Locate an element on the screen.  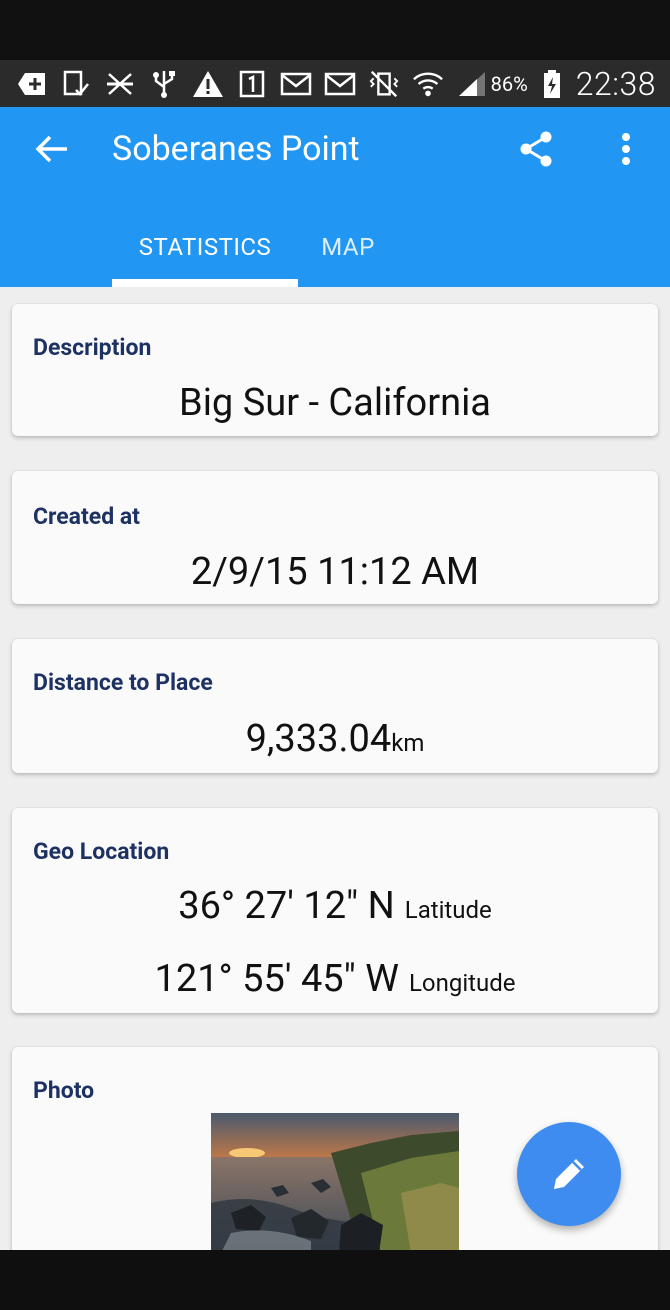
longitude-caption: Longitude is located at coordinates (462, 983).